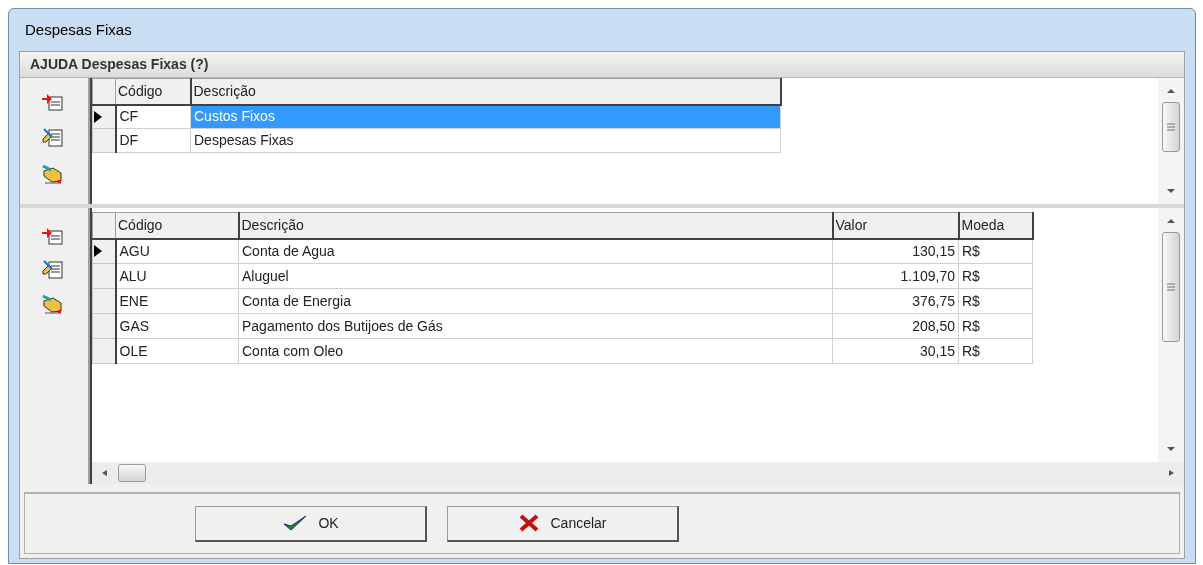 This screenshot has width=1203, height=565. What do you see at coordinates (895, 351) in the screenshot?
I see `table-cell: 30,15` at bounding box center [895, 351].